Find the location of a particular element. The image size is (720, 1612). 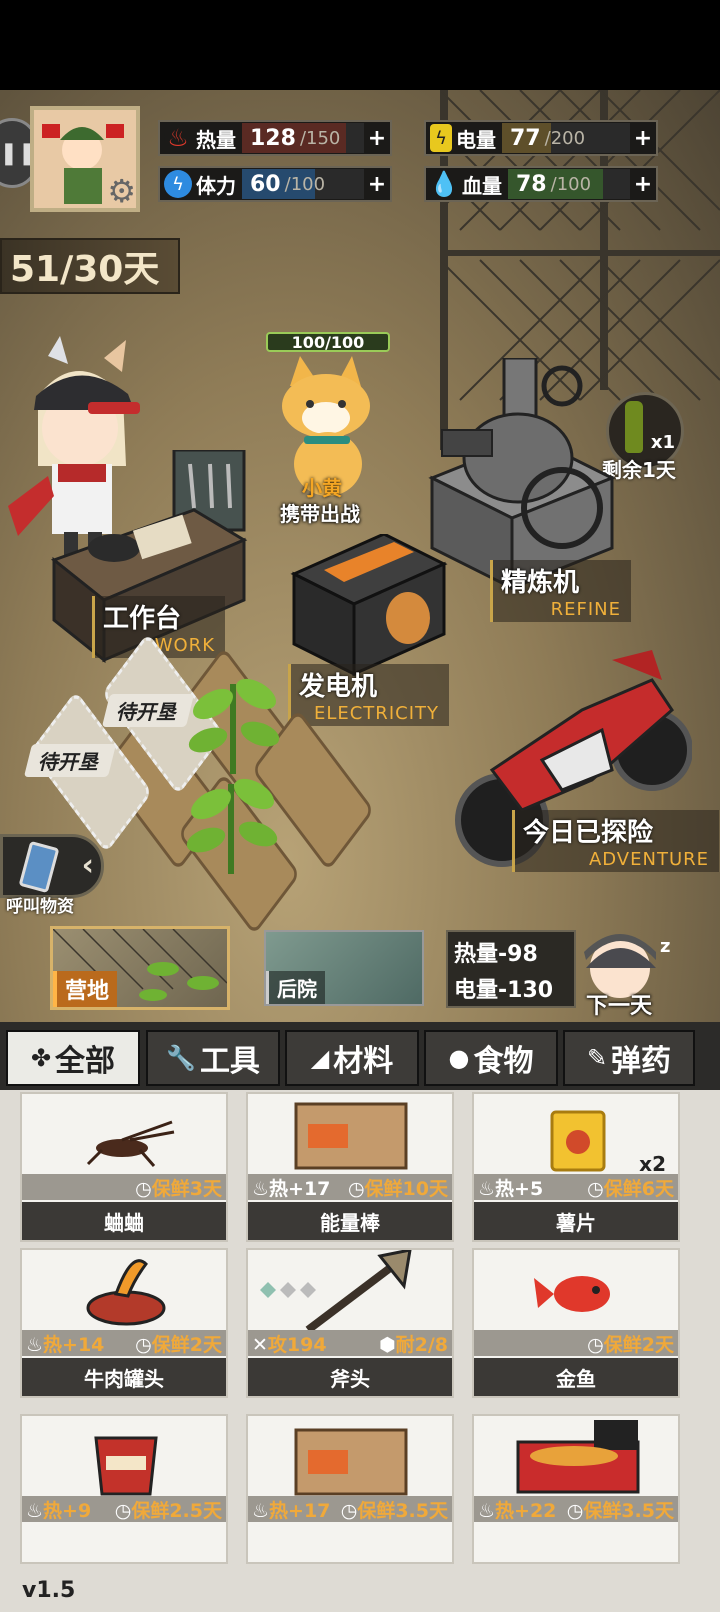

tab-ammo: ✎ 弹药 is located at coordinates (629, 1058).